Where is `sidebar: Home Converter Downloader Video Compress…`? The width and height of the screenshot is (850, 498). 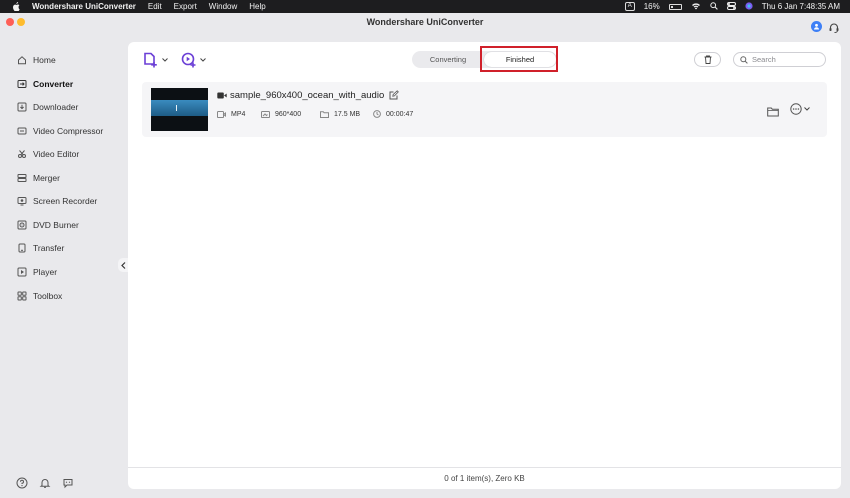
sidebar: Home Converter Downloader Video Compress… is located at coordinates (64, 265).